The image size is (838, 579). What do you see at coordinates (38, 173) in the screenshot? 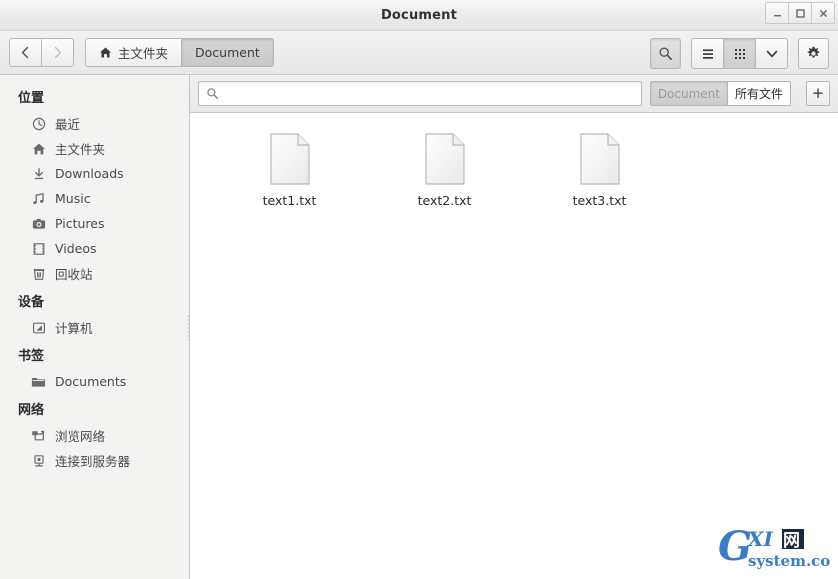
I see `download-icon` at bounding box center [38, 173].